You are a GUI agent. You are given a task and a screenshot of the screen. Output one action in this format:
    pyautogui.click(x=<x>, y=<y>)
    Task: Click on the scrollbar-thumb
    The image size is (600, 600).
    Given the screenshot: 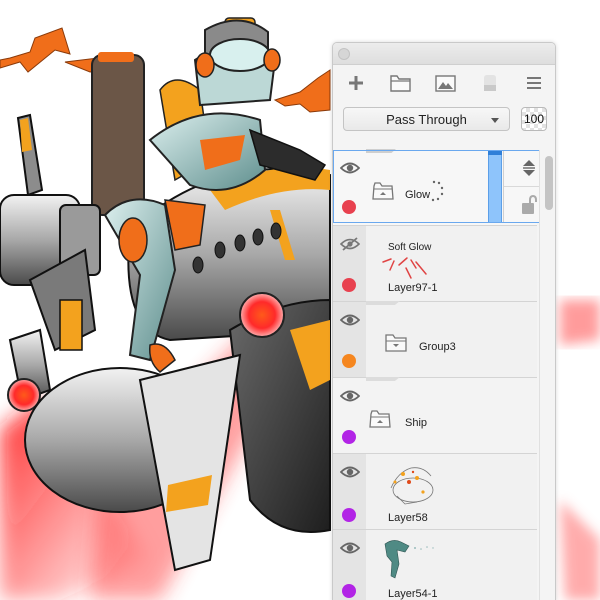 What is the action you would take?
    pyautogui.click(x=549, y=183)
    